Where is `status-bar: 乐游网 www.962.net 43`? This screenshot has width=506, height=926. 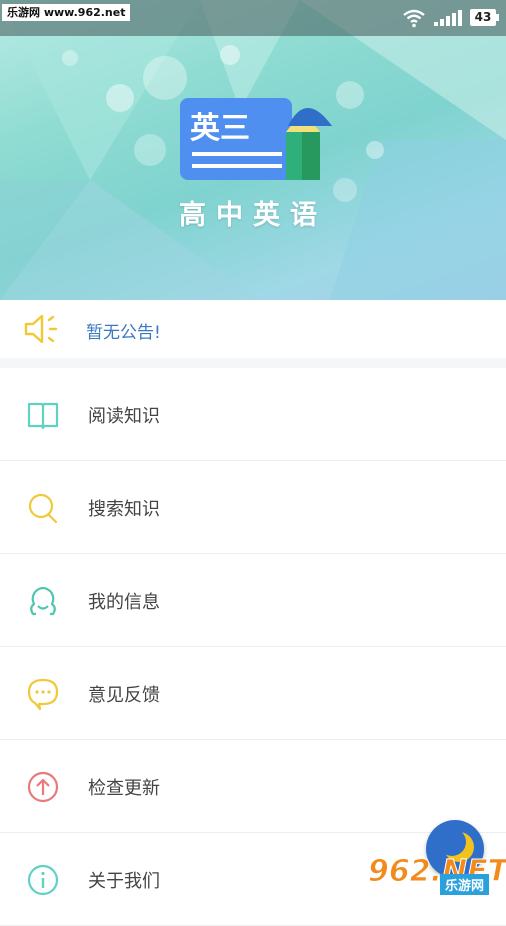 status-bar: 乐游网 www.962.net 43 is located at coordinates (253, 18).